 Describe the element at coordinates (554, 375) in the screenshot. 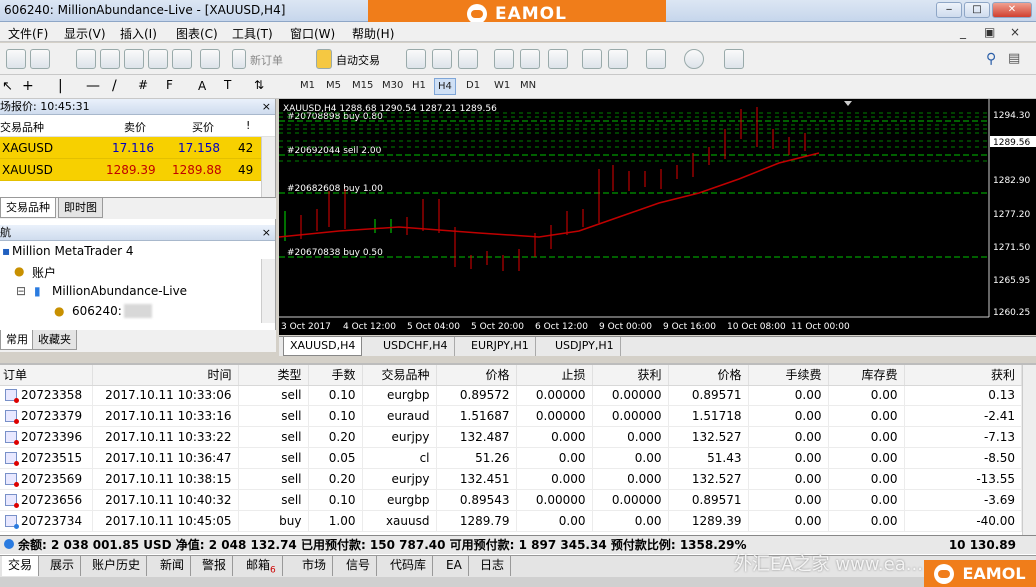

I see `col-sl: 止损` at that location.